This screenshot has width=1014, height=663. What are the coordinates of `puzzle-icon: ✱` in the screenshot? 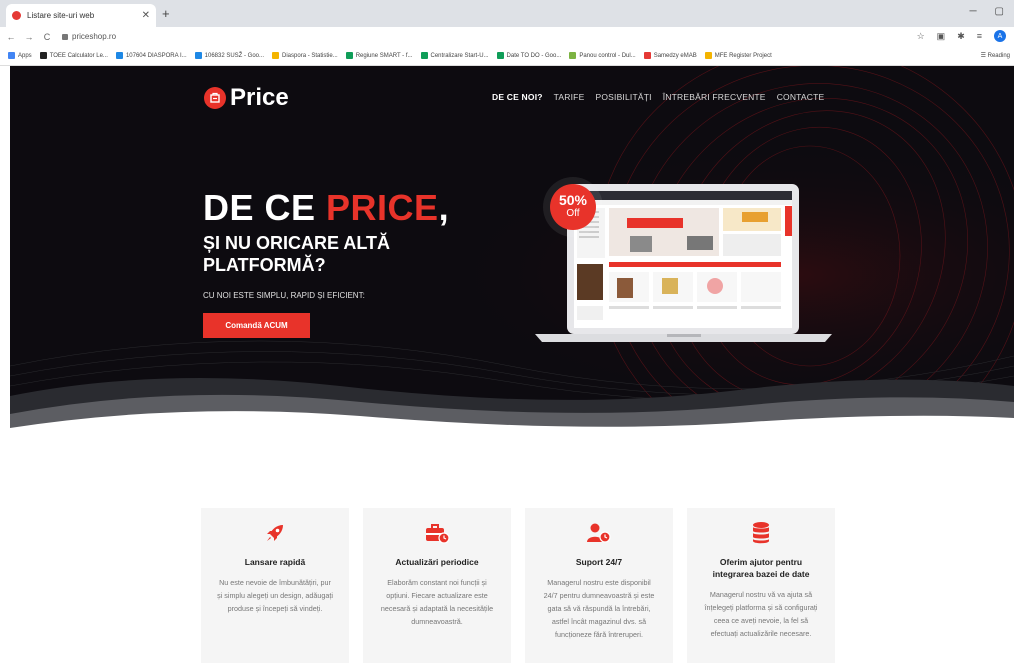 It's located at (961, 36).